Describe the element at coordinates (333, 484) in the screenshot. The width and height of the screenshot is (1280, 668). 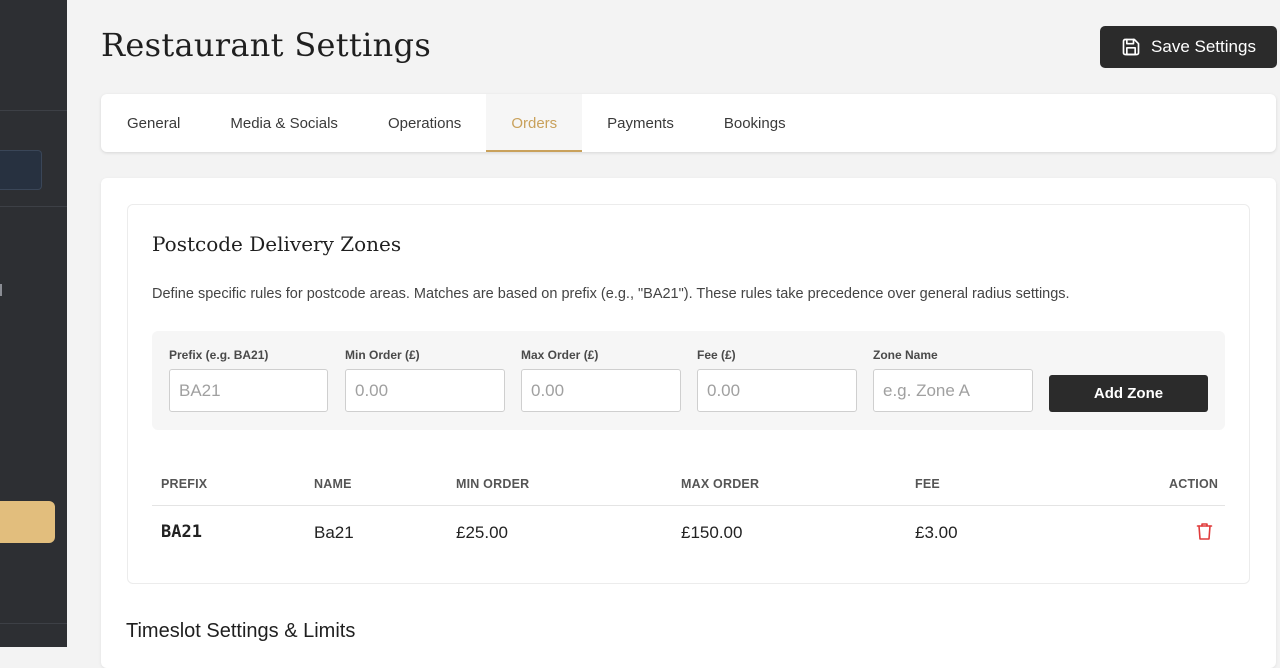
I see `column-header-name: NAME` at that location.